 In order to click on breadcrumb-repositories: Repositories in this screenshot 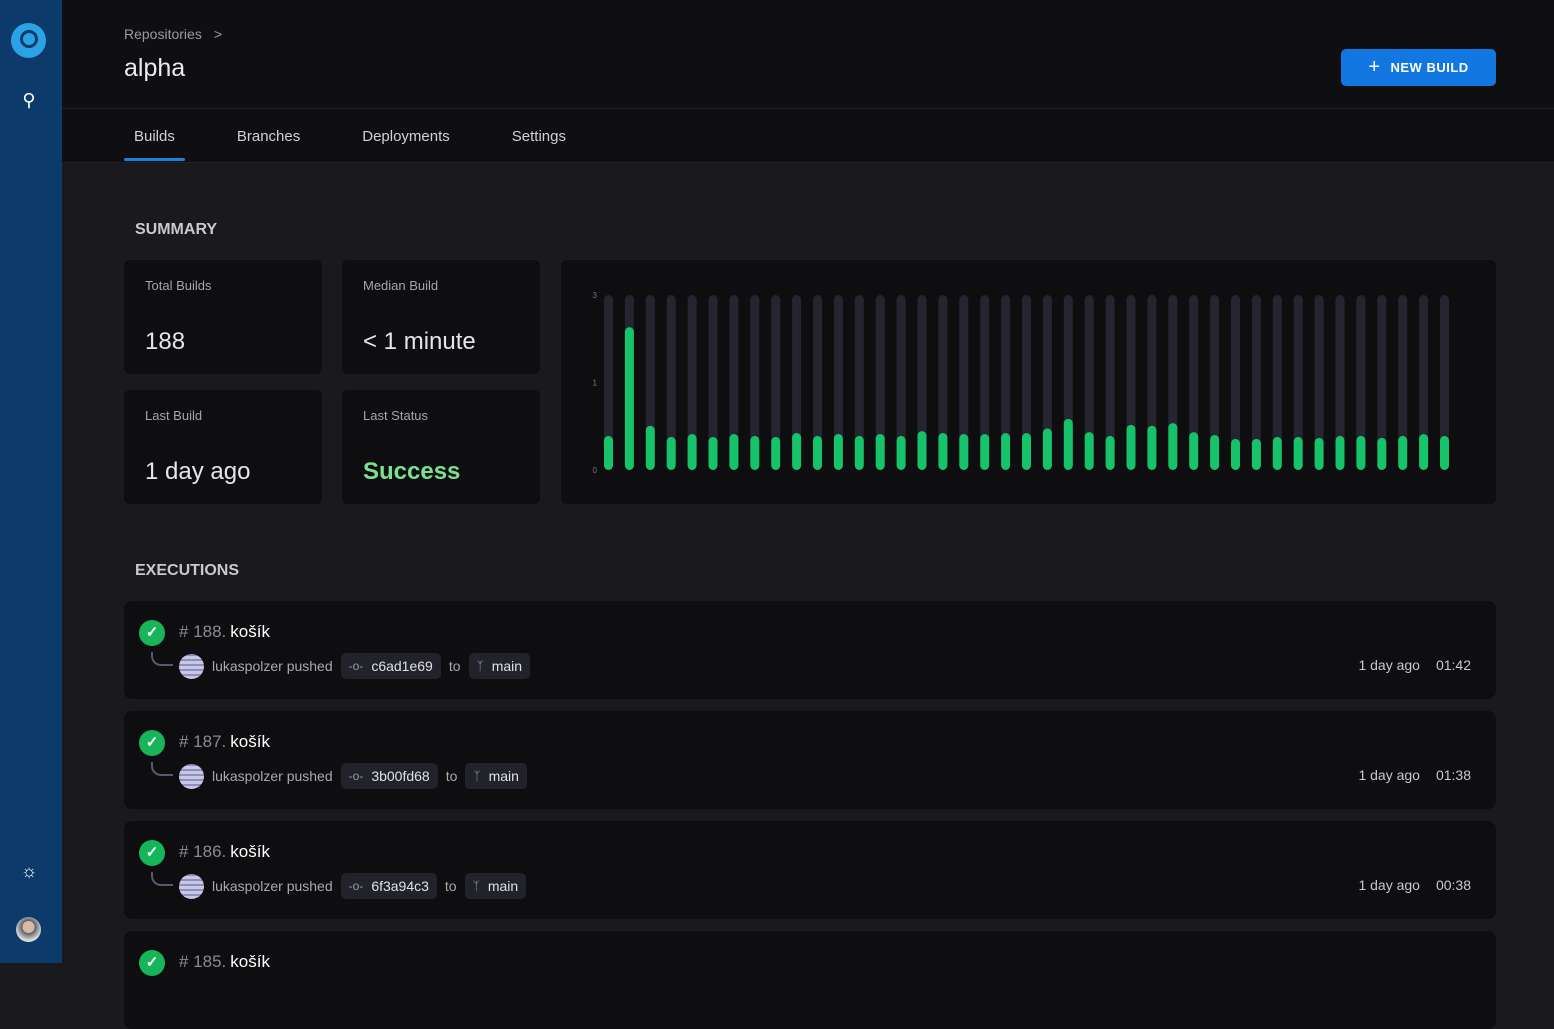, I will do `click(163, 34)`.